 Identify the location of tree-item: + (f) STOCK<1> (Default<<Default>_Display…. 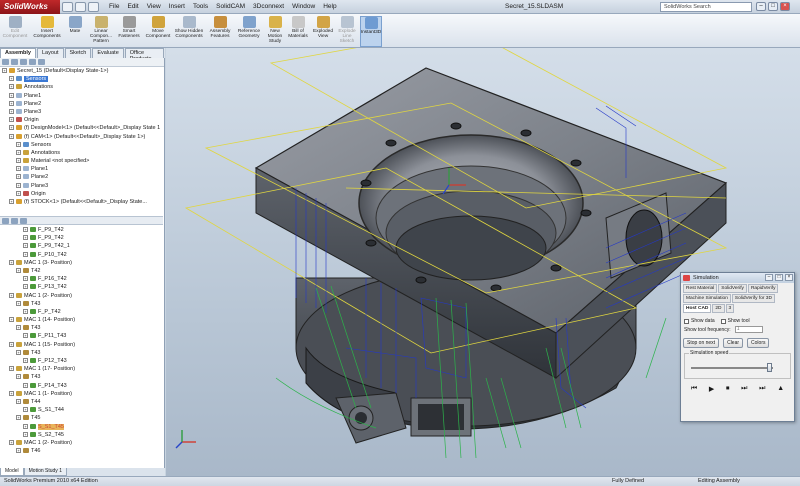
(81, 202).